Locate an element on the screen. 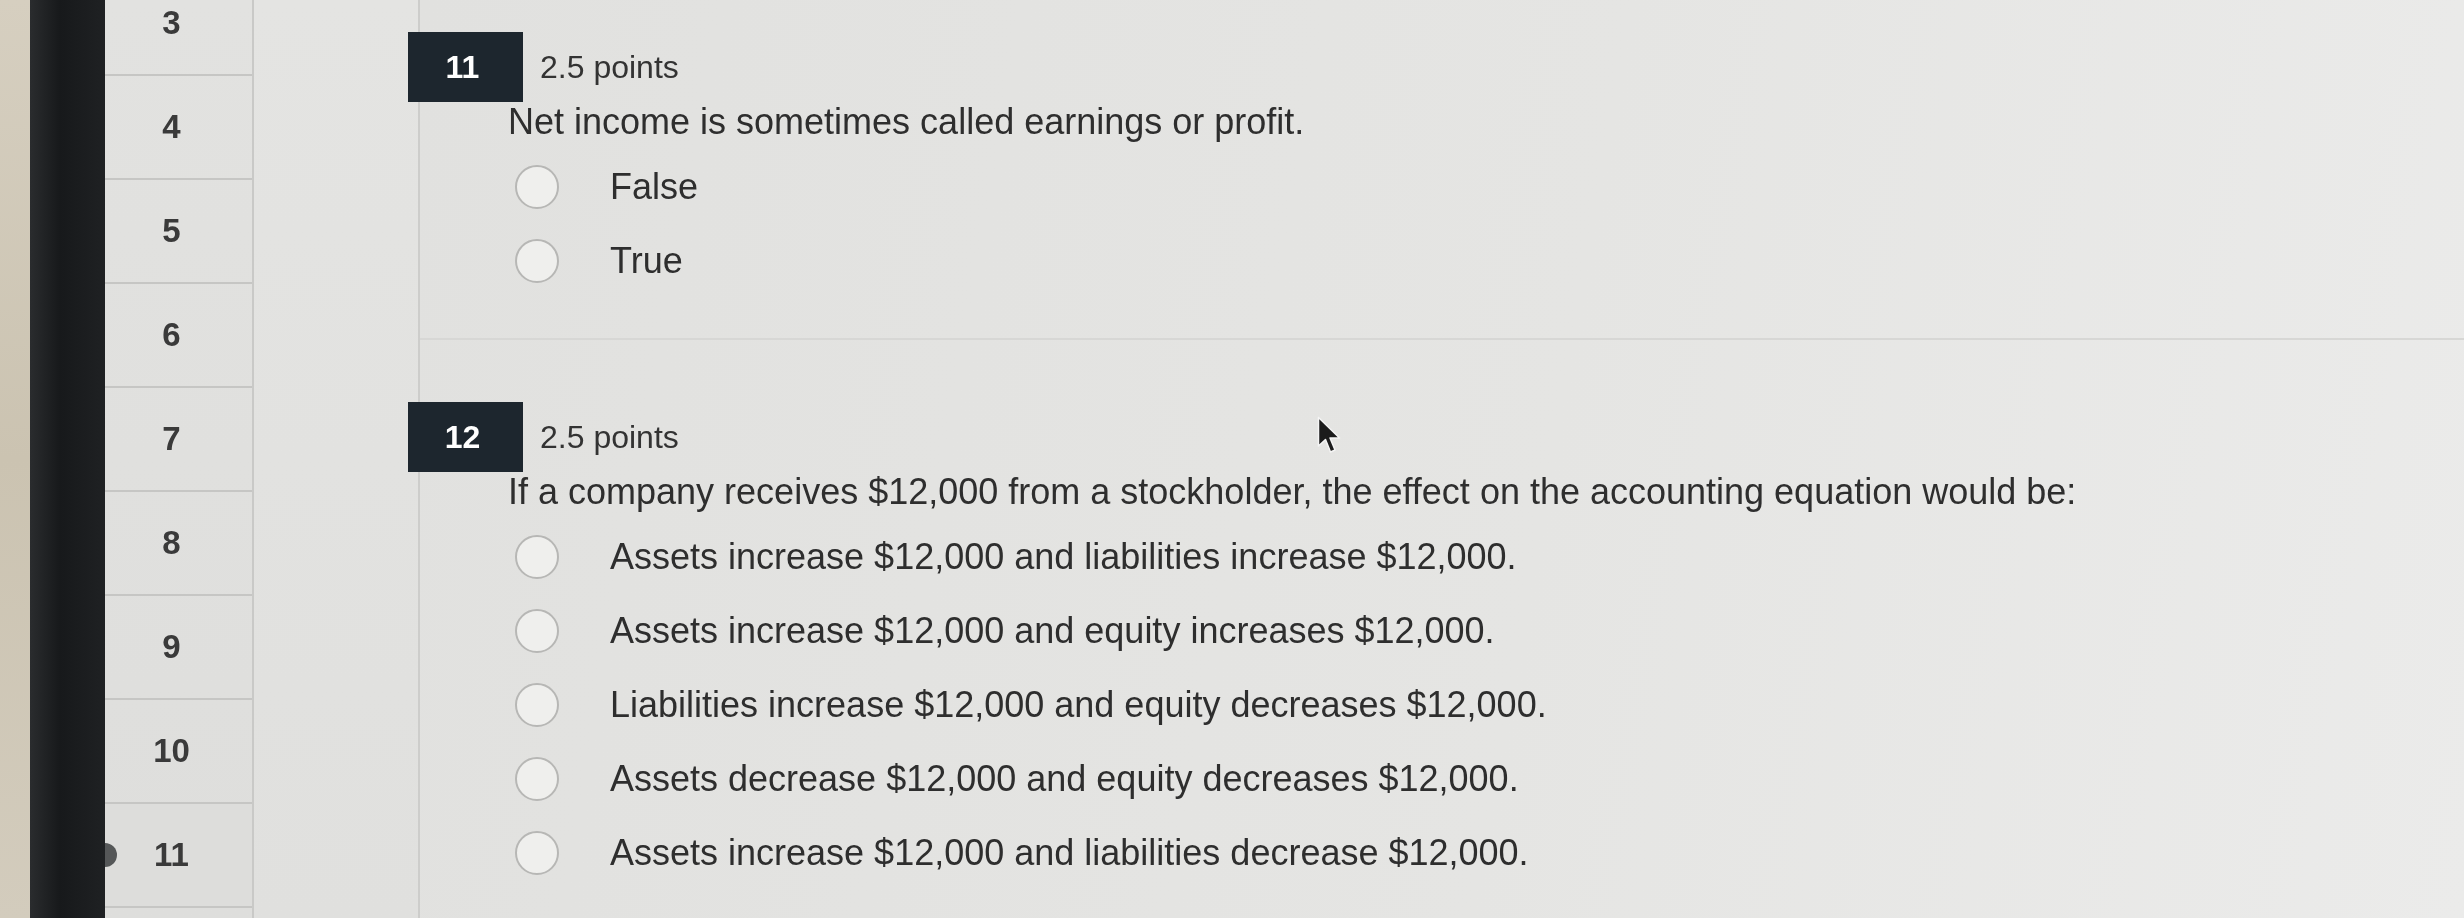 The image size is (2464, 918). question-nav-item: 5 is located at coordinates (178, 232).